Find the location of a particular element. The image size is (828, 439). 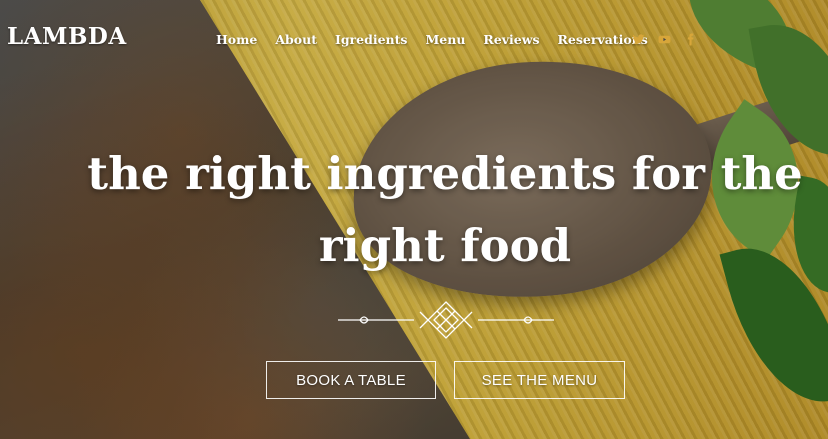

youtube-icon is located at coordinates (664, 37).